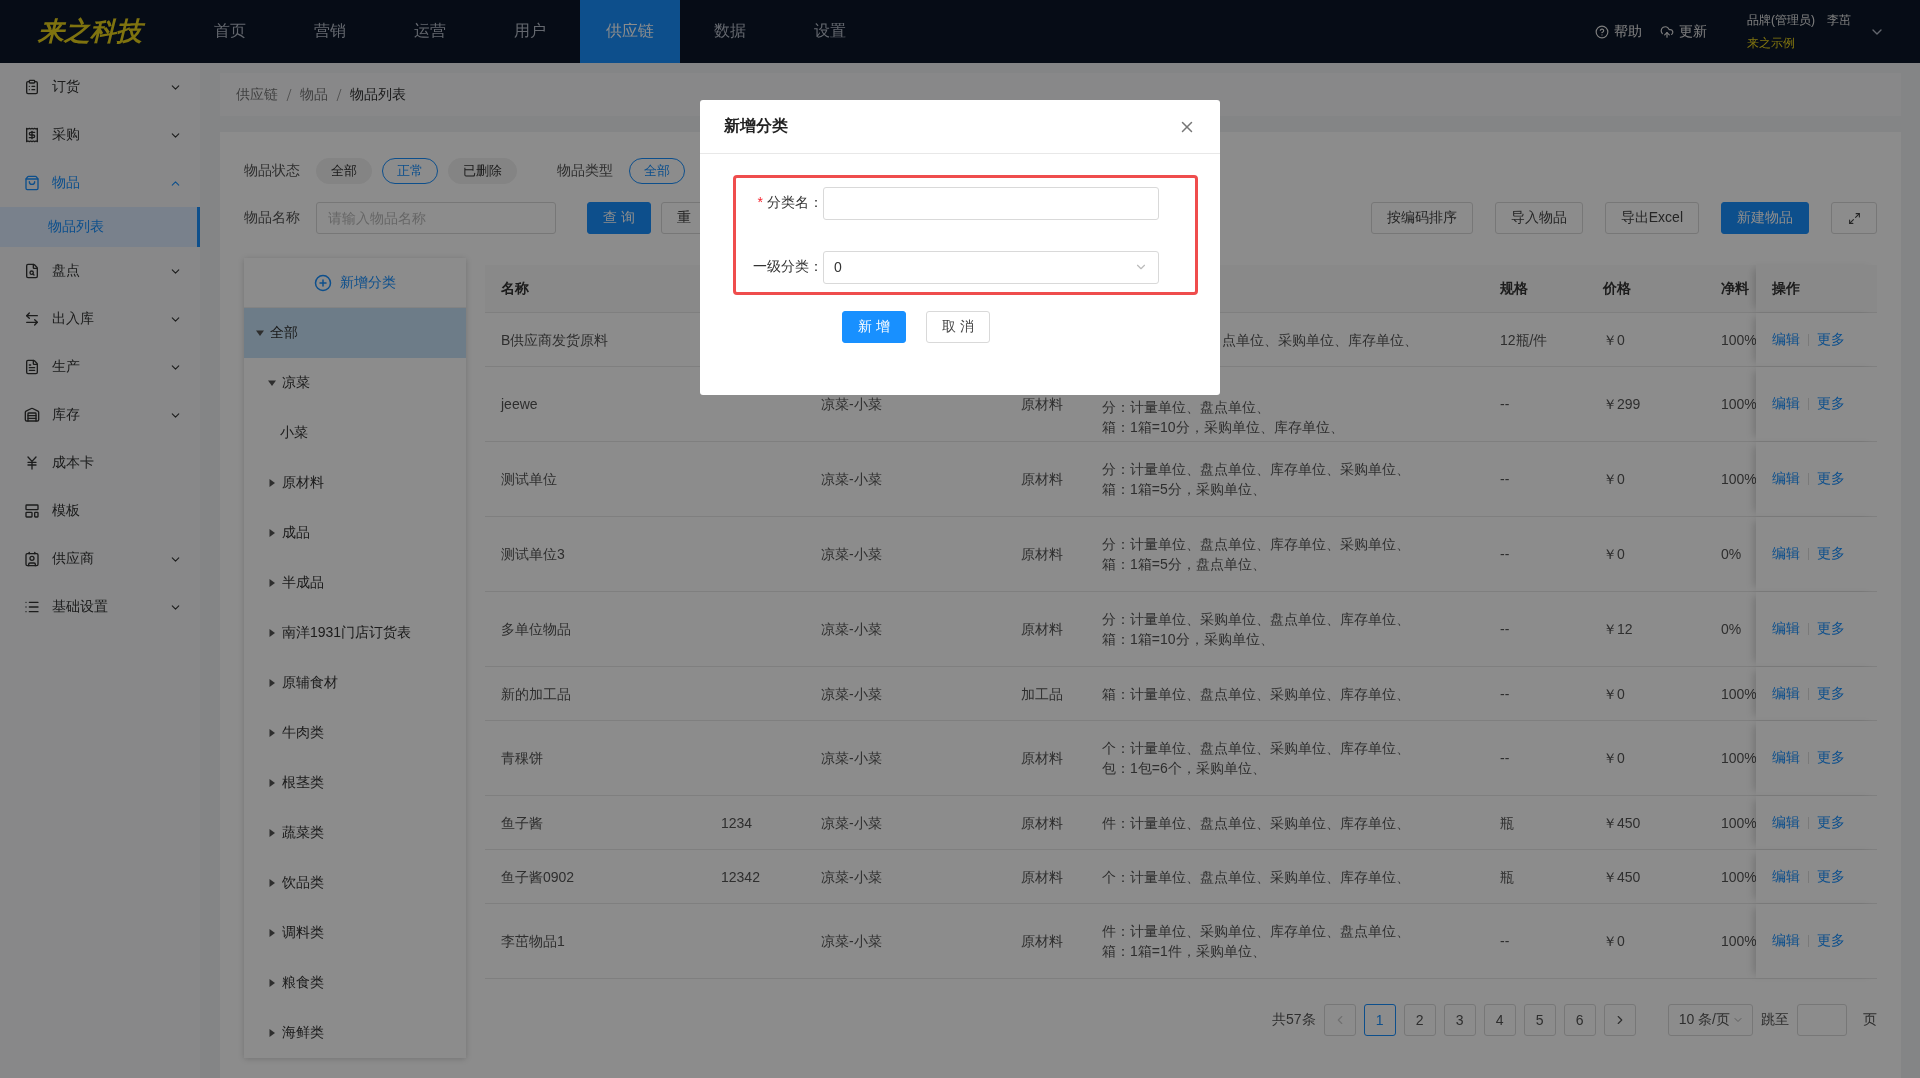 This screenshot has height=1078, width=1920. Describe the element at coordinates (230, 31) in the screenshot. I see `nav-tab: 首页` at that location.